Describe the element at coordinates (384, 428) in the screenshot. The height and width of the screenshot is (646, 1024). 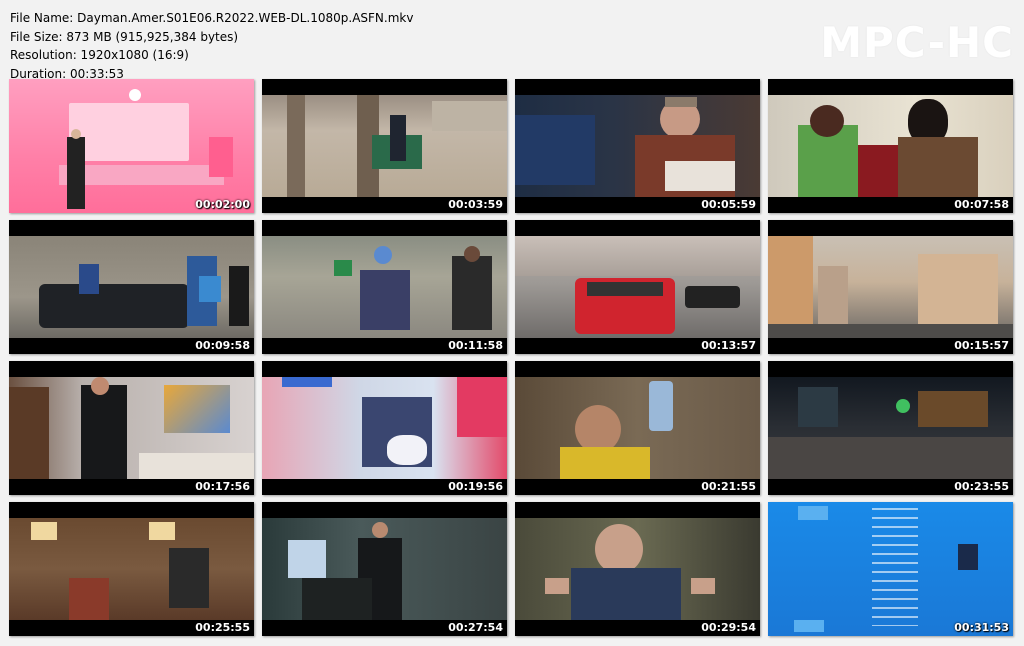
I see `thumbnail: 00:19:56` at that location.